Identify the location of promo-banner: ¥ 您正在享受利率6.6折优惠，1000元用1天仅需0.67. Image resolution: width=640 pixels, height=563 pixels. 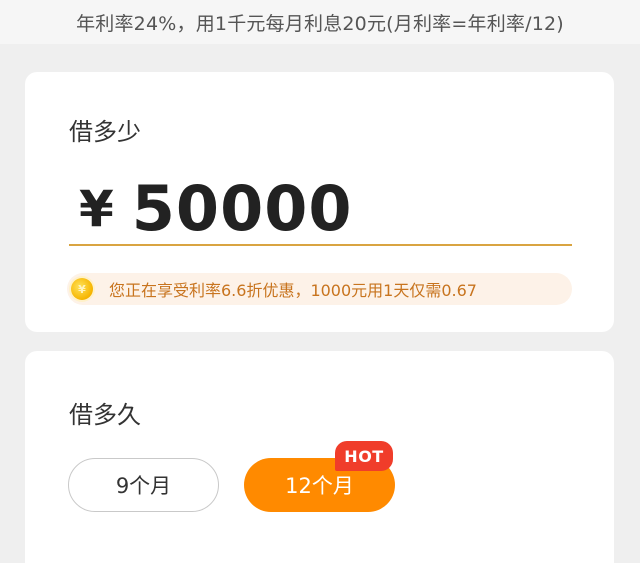
(319, 289).